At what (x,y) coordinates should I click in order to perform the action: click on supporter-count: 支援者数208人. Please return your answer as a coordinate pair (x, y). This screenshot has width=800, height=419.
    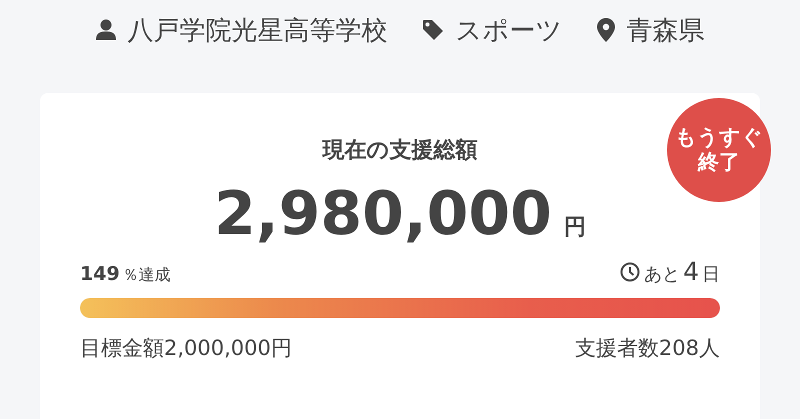
    Looking at the image, I should click on (647, 348).